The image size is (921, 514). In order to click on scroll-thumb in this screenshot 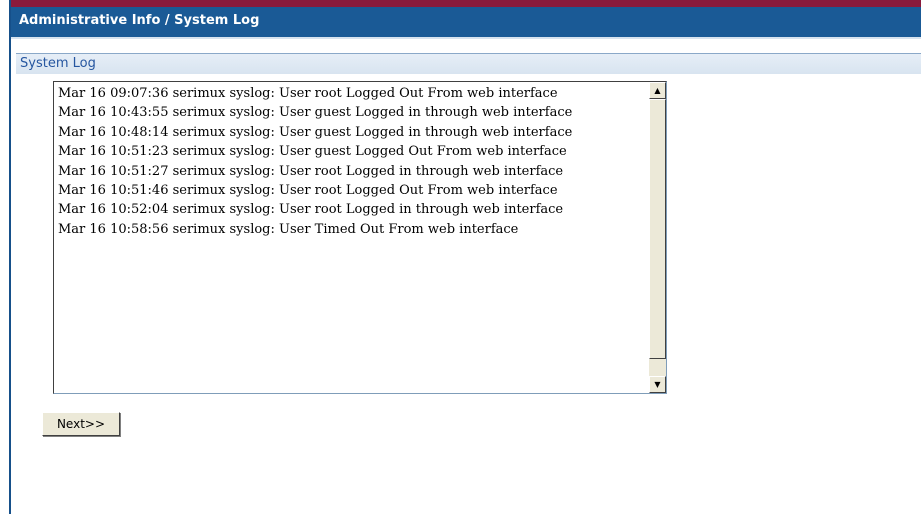, I will do `click(657, 229)`.